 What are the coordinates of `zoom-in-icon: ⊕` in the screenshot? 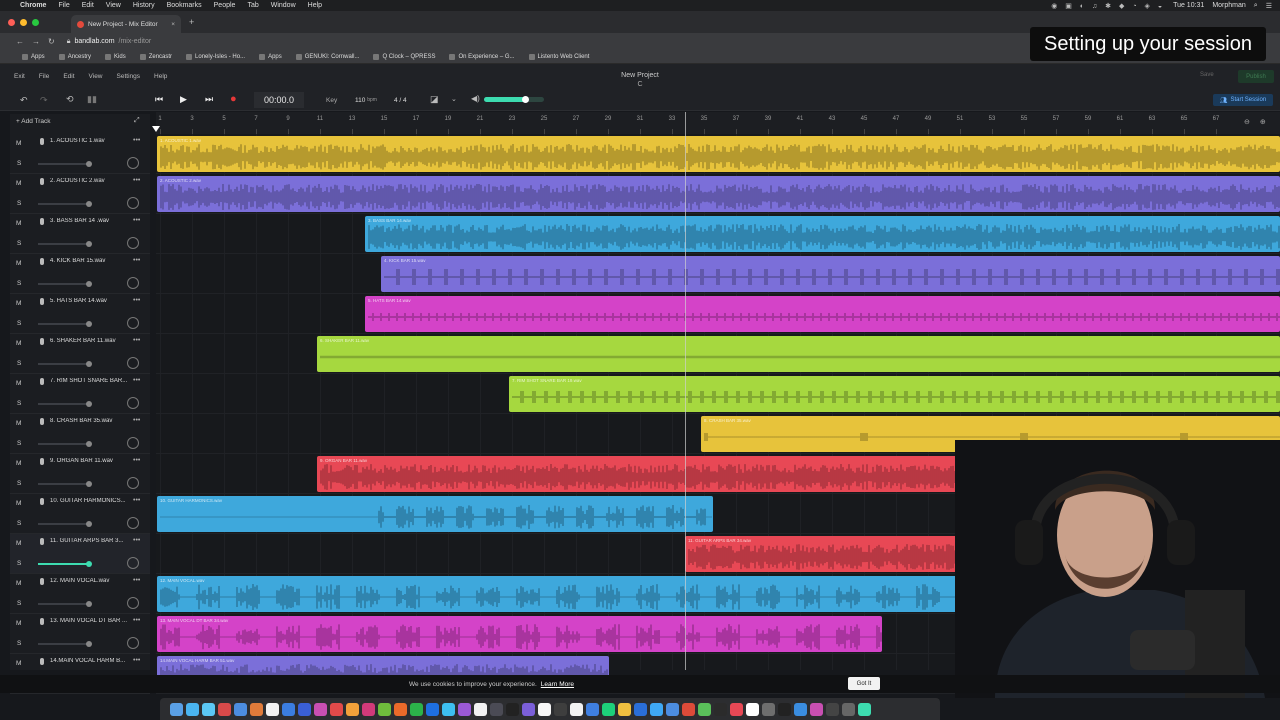 It's located at (1263, 122).